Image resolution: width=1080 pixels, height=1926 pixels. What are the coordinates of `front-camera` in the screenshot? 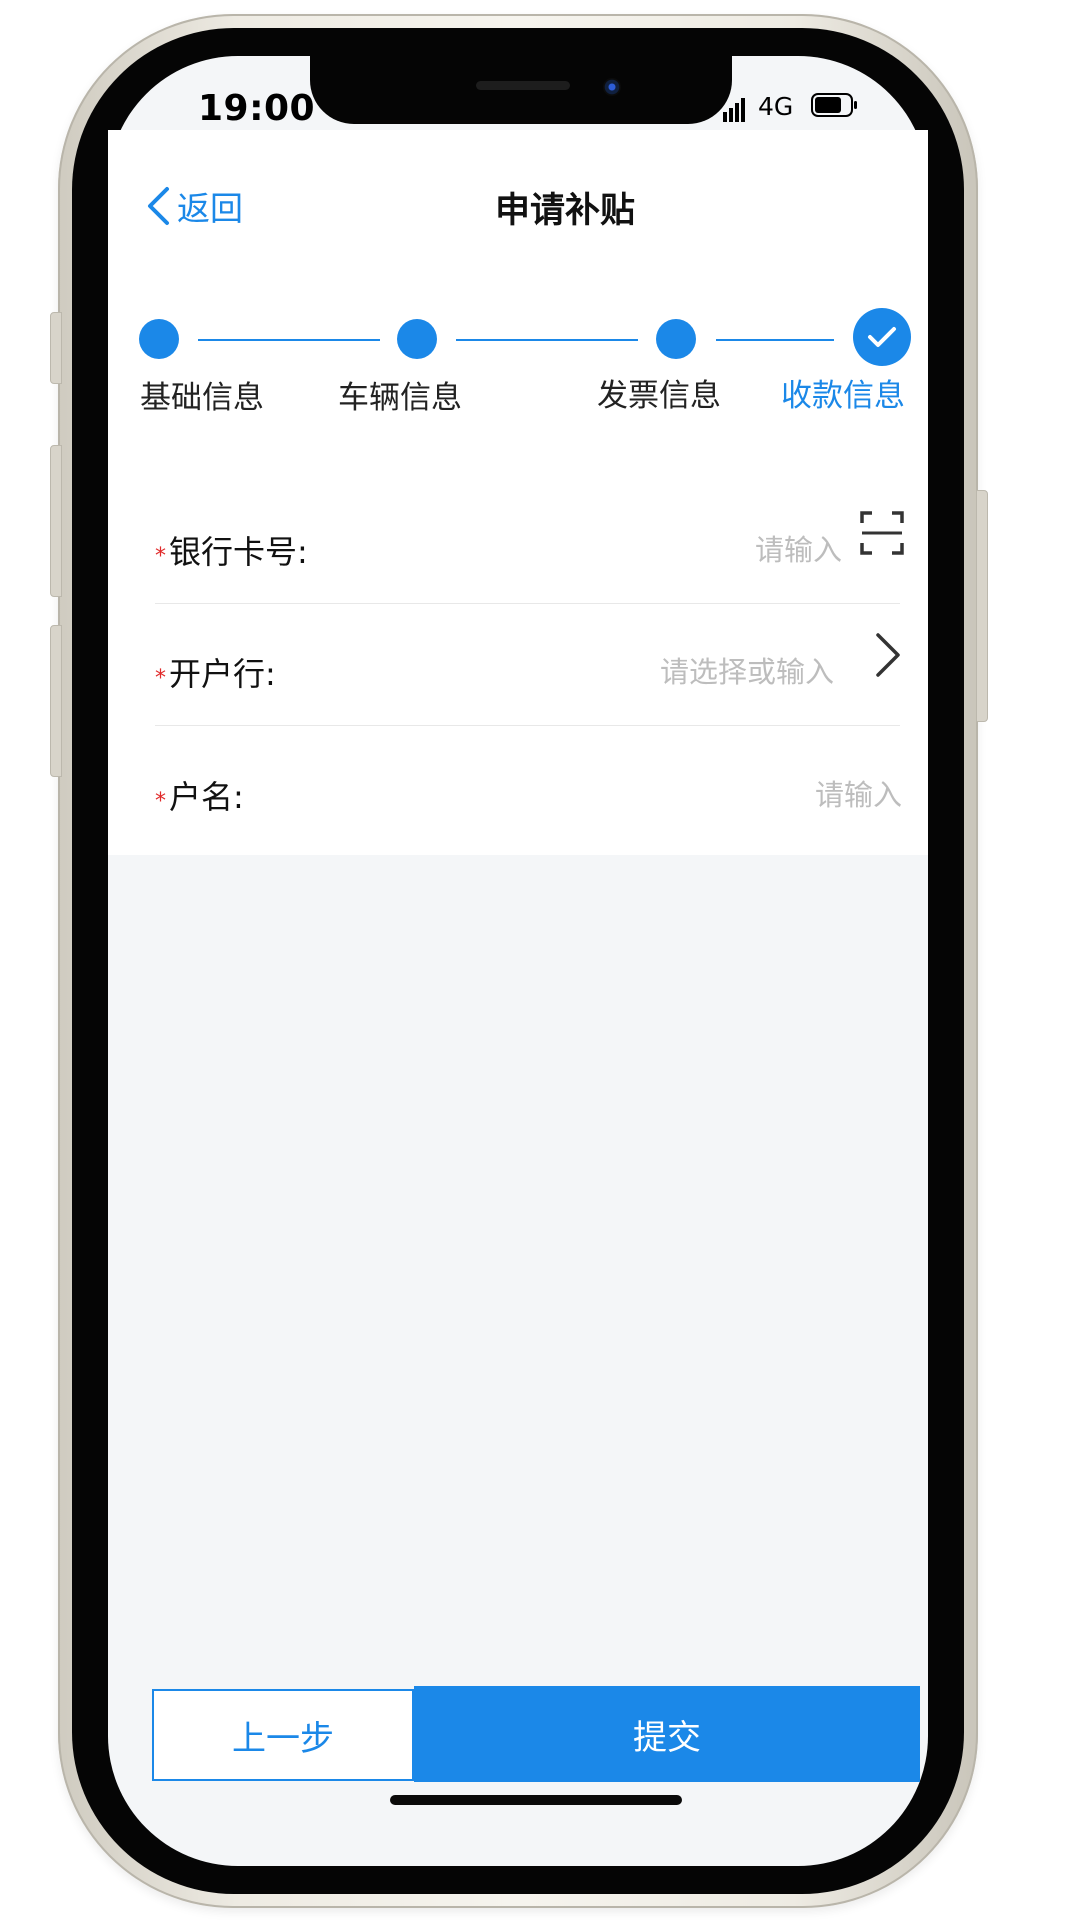 It's located at (612, 87).